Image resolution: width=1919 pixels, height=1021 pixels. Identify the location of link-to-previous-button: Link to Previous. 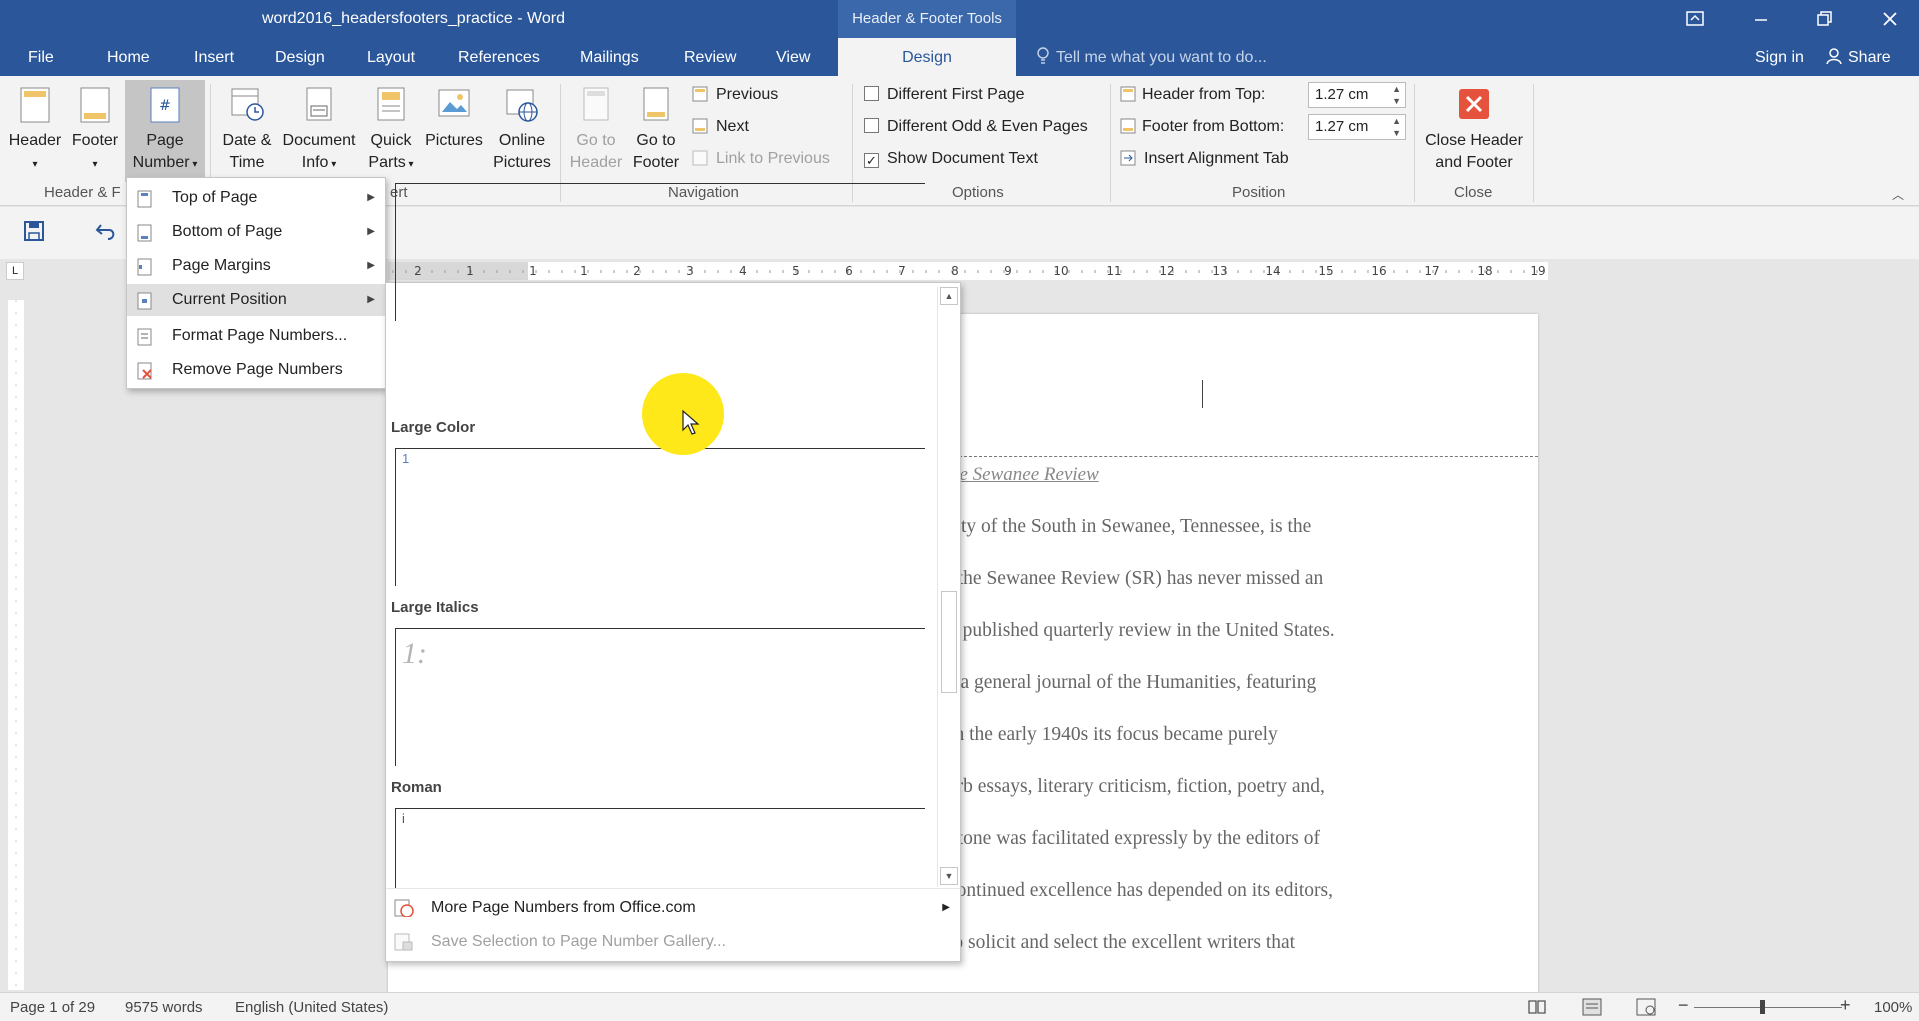
(761, 159).